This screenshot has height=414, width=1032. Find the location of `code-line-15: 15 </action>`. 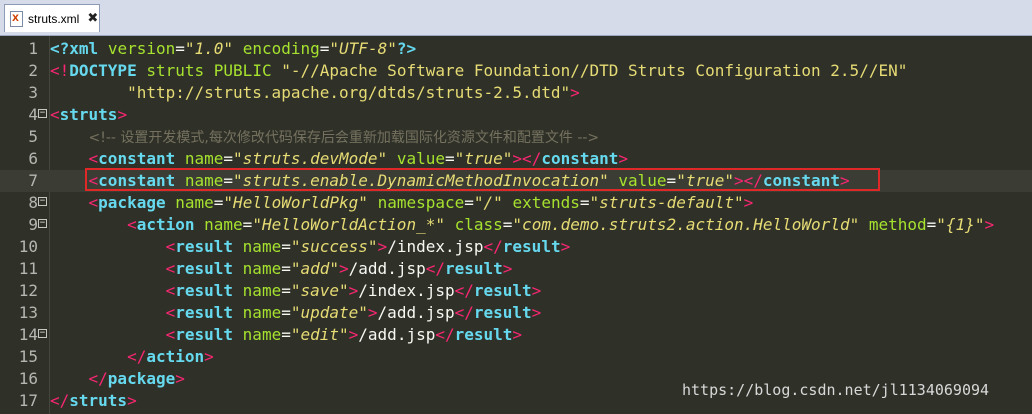

code-line-15: 15 </action> is located at coordinates (516, 357).